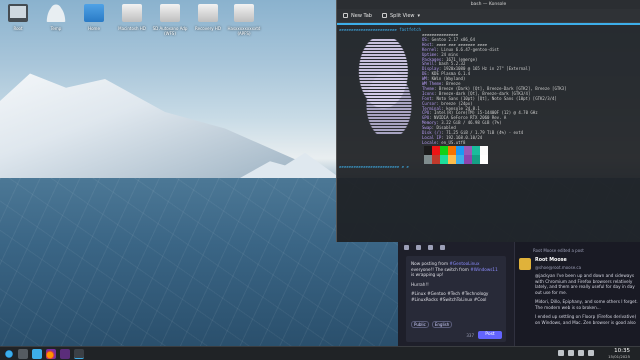  I want to click on desktop-icon-label: Home, so click(94, 28).